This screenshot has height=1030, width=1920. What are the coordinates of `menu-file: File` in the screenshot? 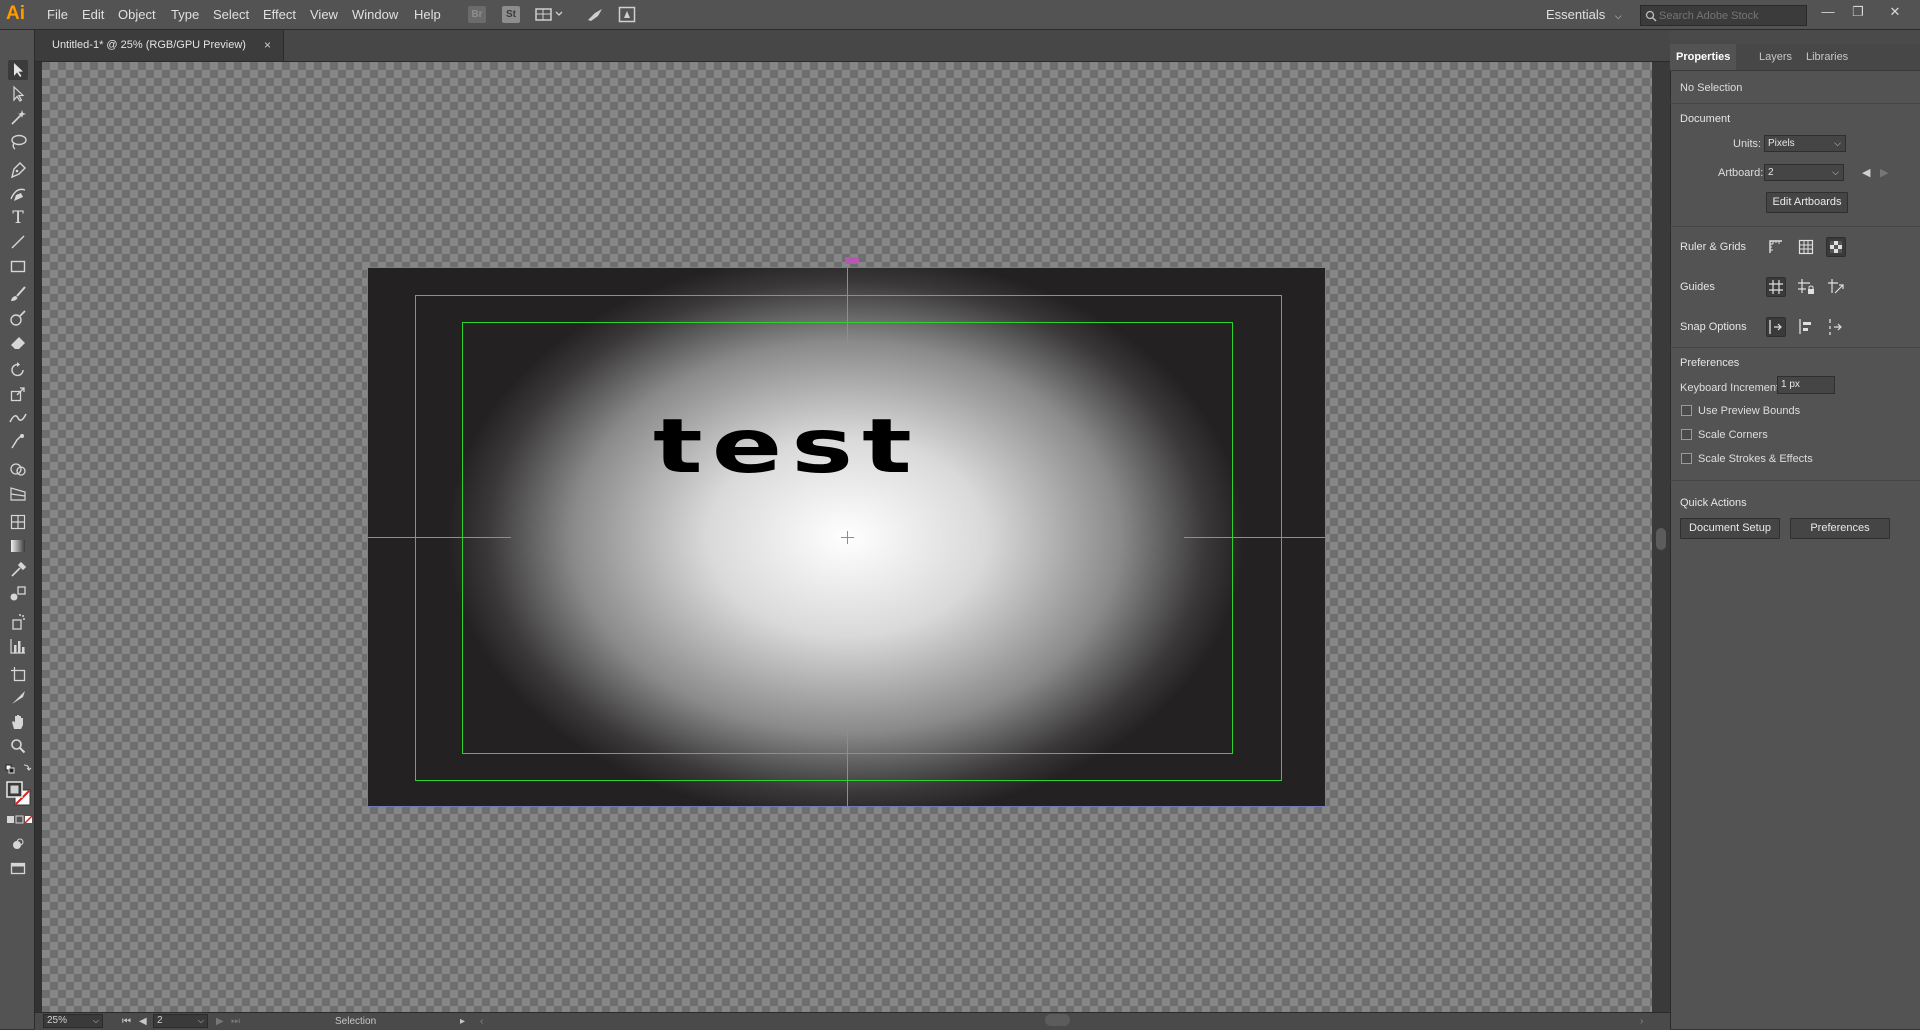 It's located at (57, 14).